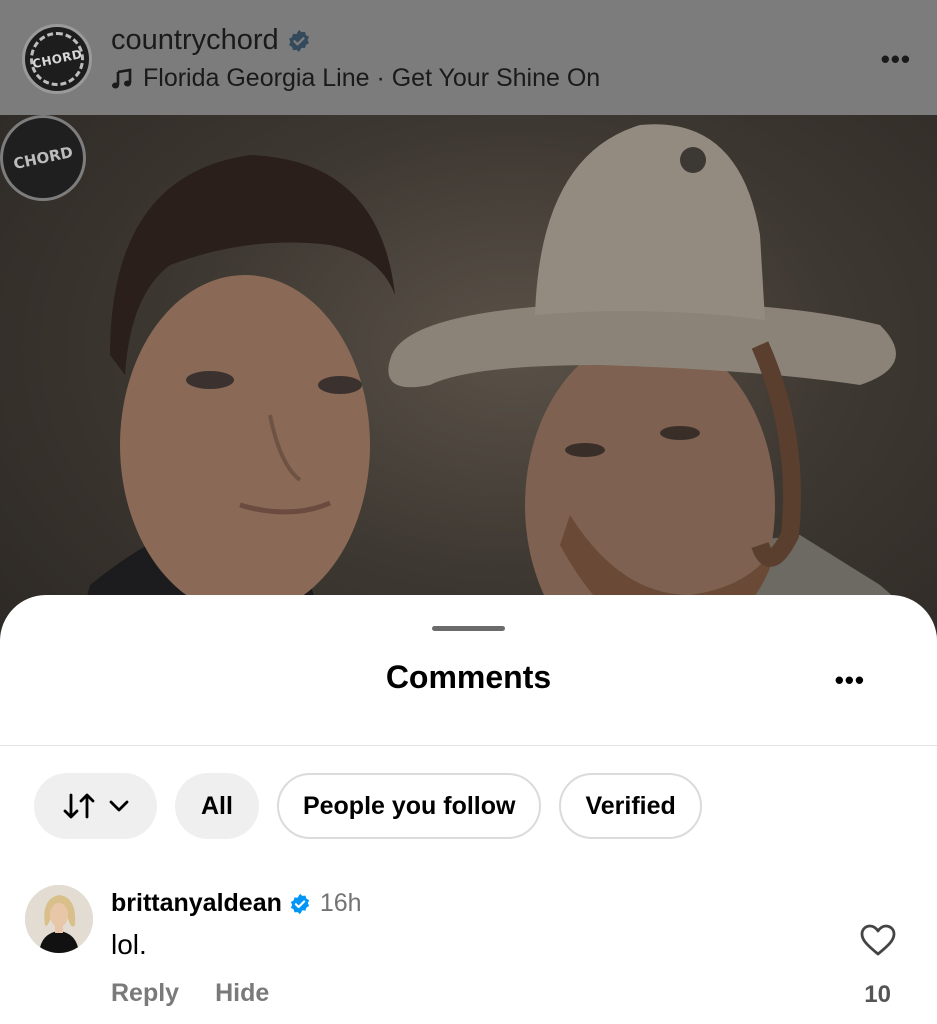  Describe the element at coordinates (145, 993) in the screenshot. I see `reply-button: Reply` at that location.